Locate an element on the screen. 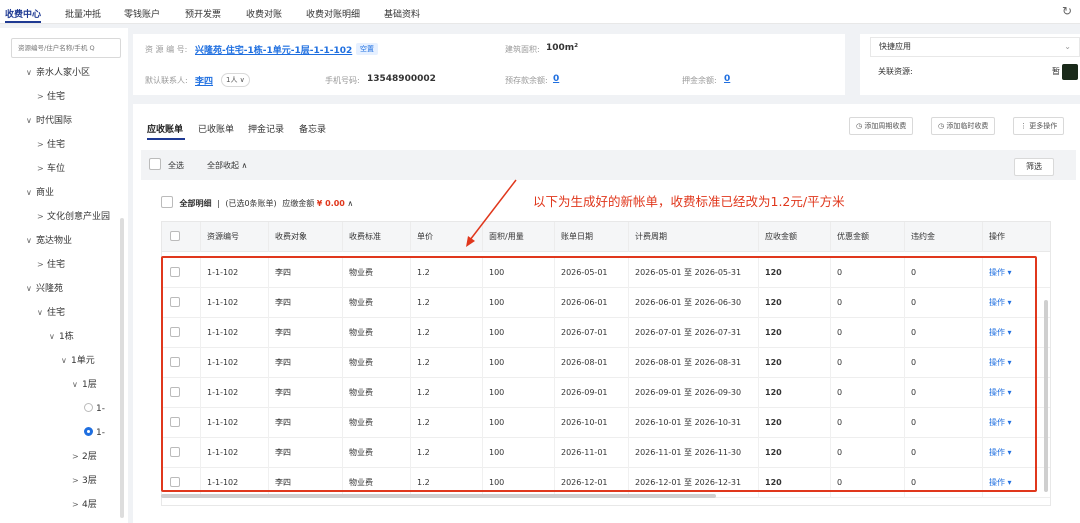 This screenshot has width=1080, height=523. tree-node: ∨ 商业 is located at coordinates (40, 193).